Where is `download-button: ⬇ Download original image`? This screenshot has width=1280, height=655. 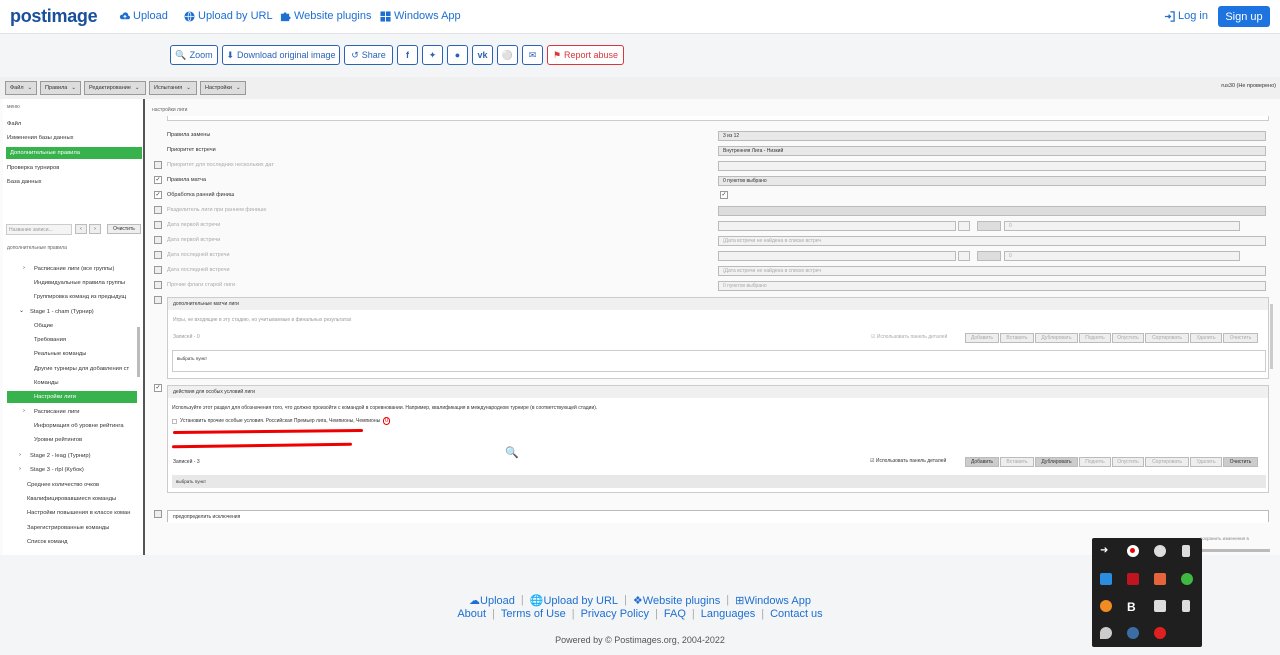 download-button: ⬇ Download original image is located at coordinates (281, 55).